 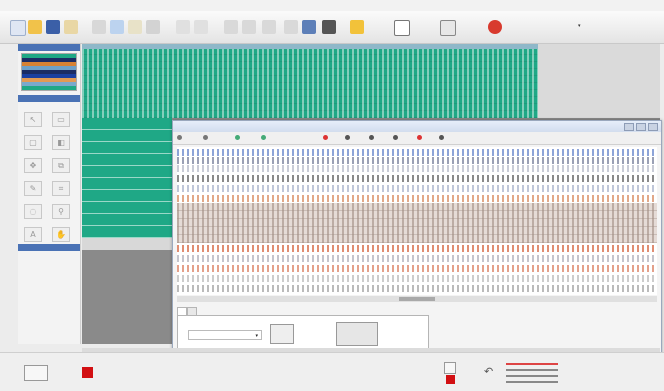 I want to click on current-color-swatch, so click(x=87, y=372).